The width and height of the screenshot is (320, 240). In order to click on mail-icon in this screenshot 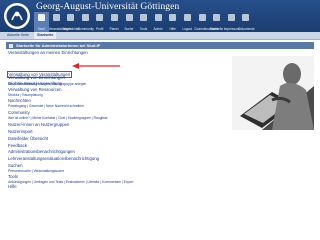, I will do `click(71, 17)`.